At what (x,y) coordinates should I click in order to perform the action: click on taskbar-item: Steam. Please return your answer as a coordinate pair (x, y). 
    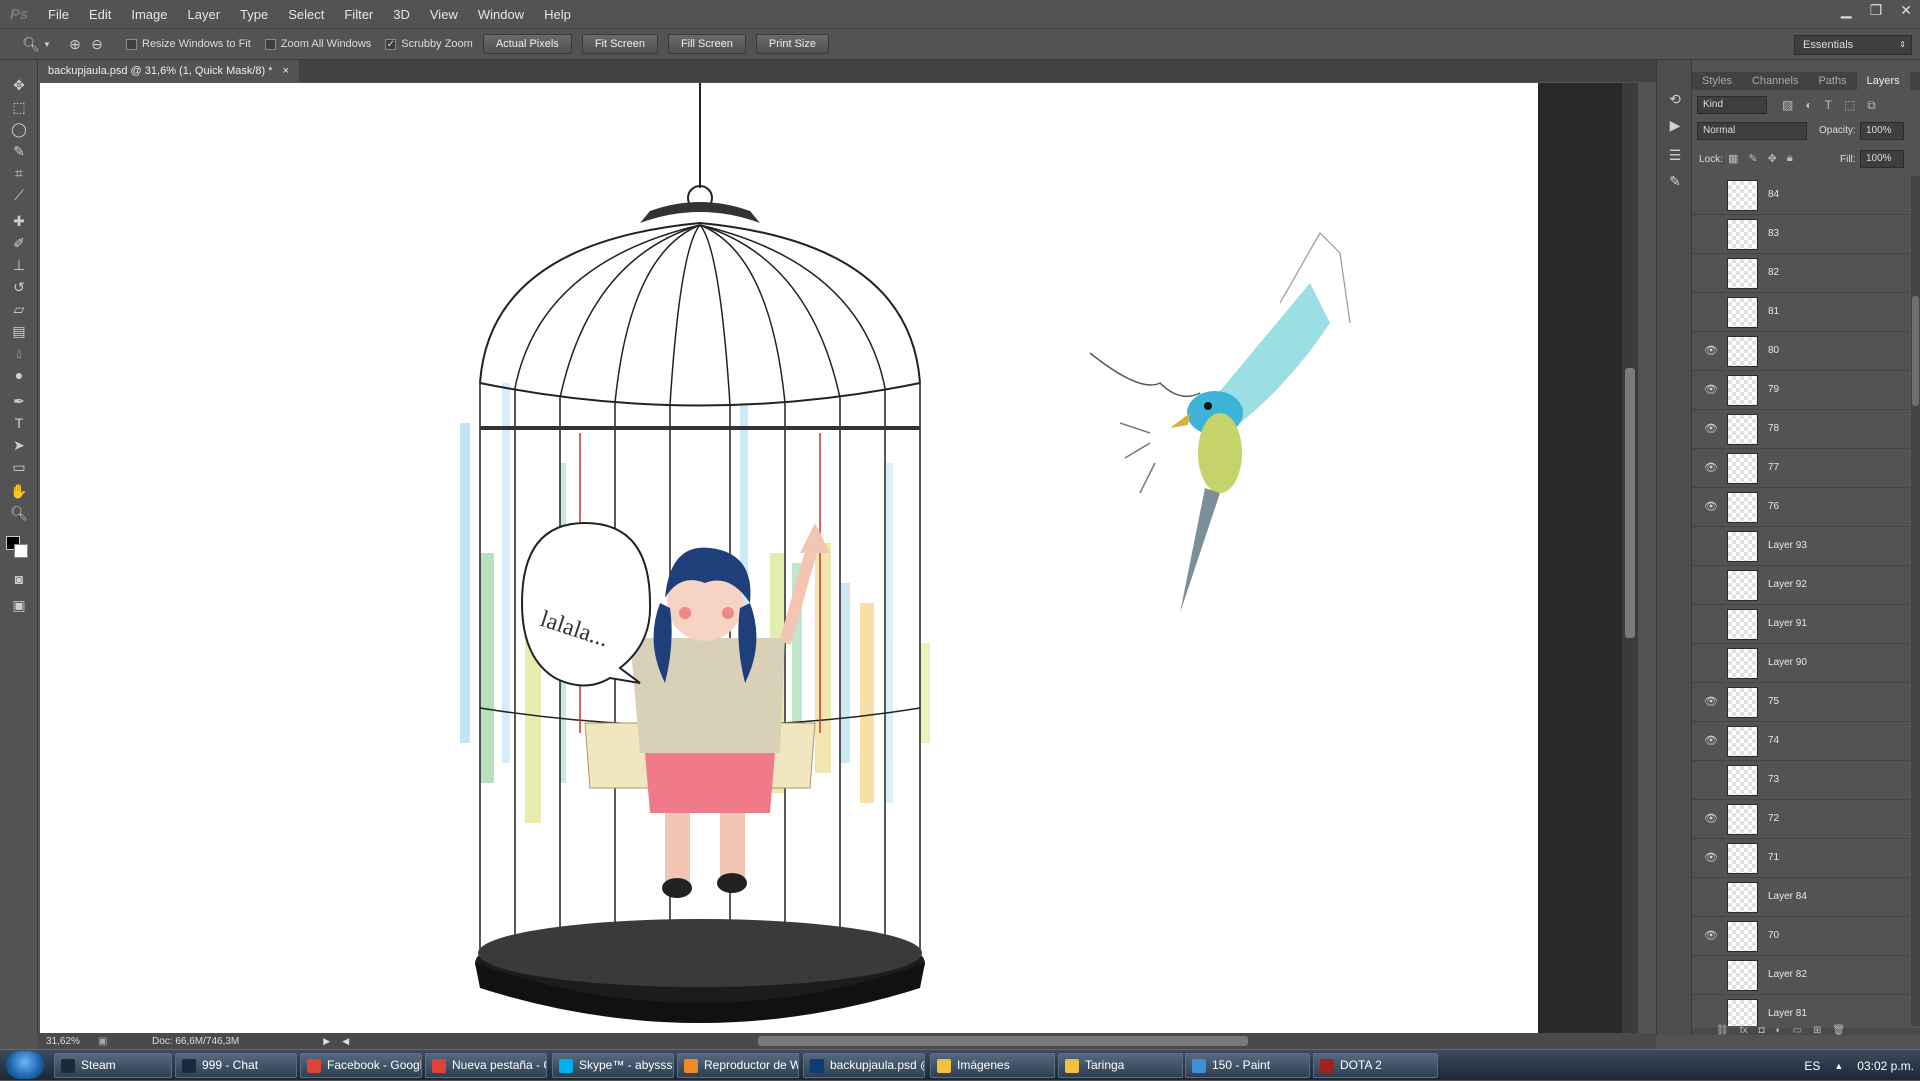
    Looking at the image, I should click on (113, 1065).